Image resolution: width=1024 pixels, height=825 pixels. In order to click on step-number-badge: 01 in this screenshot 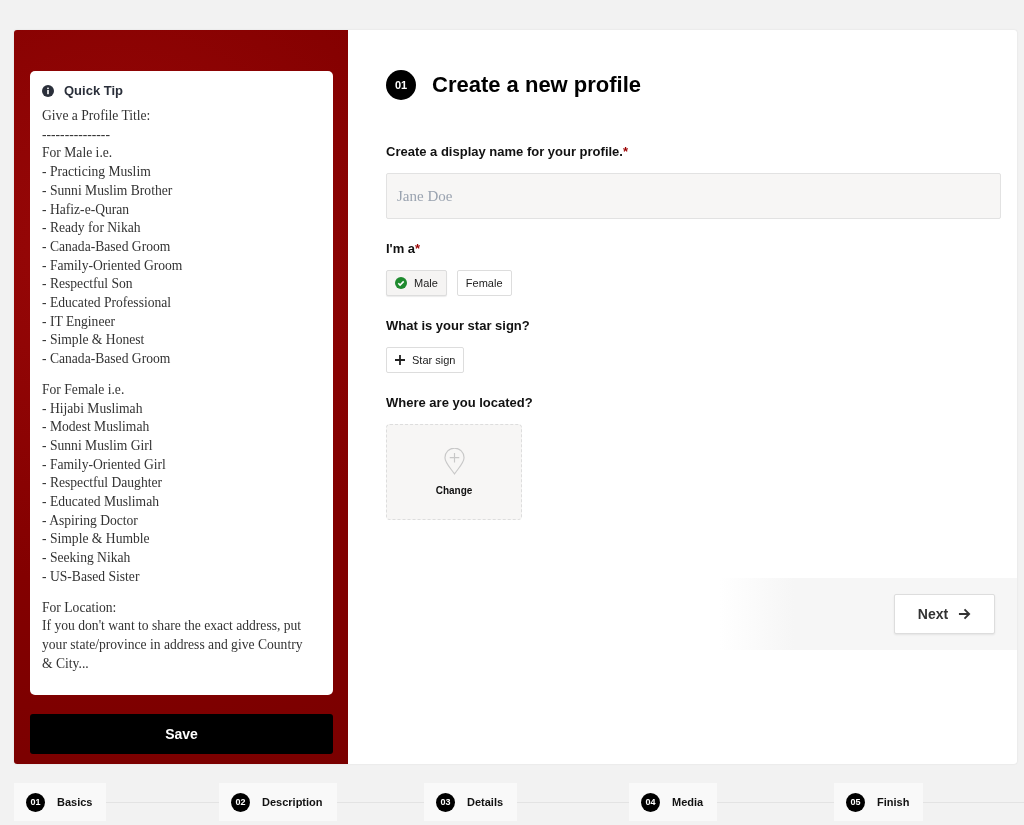, I will do `click(401, 85)`.